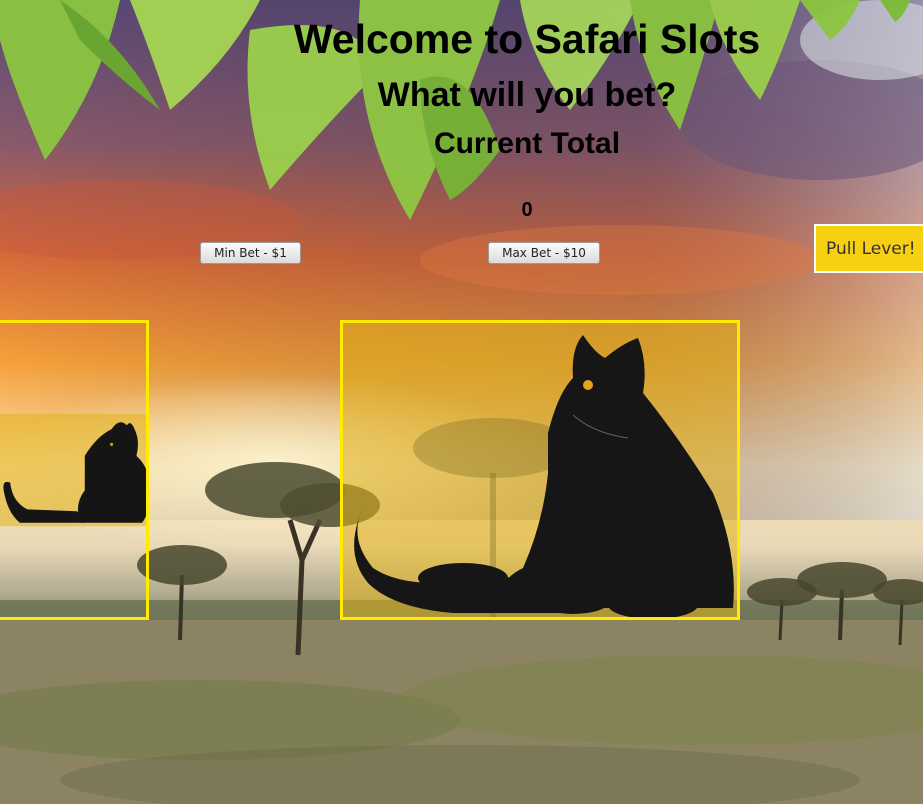  I want to click on black-panther-icon, so click(73, 470).